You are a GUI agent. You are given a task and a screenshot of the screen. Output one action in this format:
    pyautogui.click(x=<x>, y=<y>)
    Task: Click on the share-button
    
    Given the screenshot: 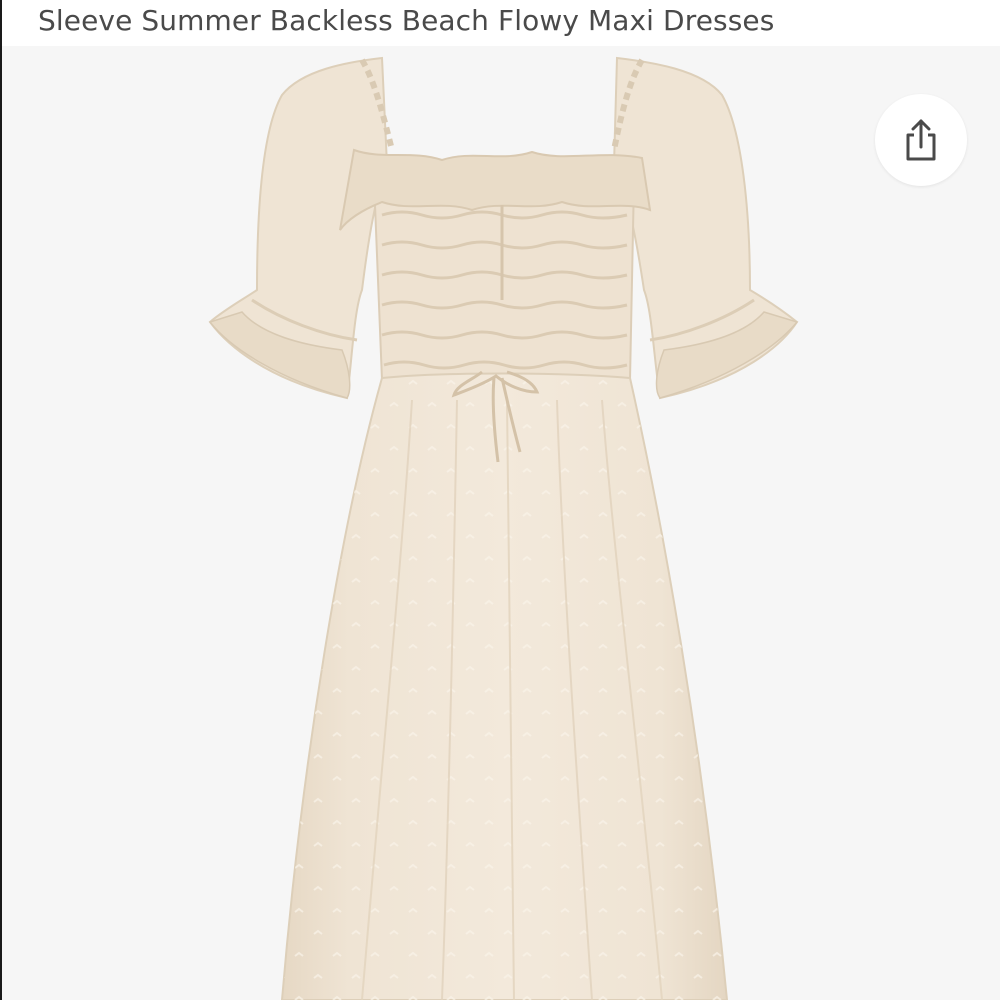 What is the action you would take?
    pyautogui.click(x=921, y=140)
    